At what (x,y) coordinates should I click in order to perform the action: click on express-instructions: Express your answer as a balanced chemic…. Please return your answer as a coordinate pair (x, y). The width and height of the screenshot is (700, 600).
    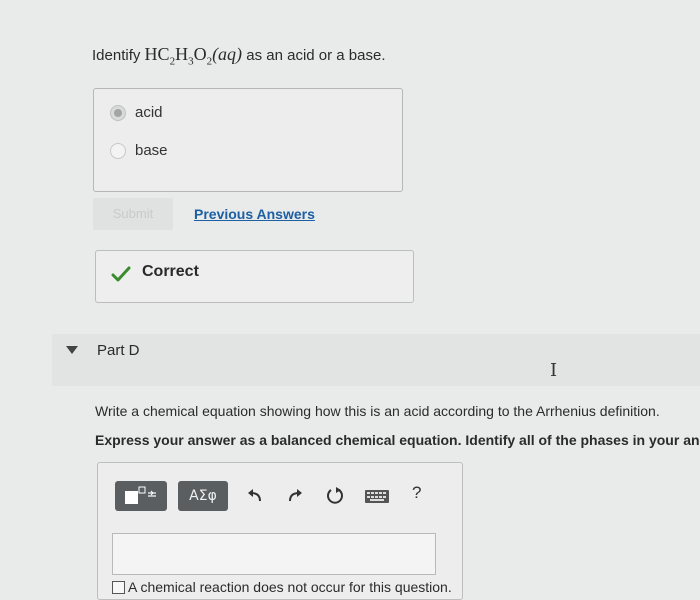
    Looking at the image, I should click on (397, 440).